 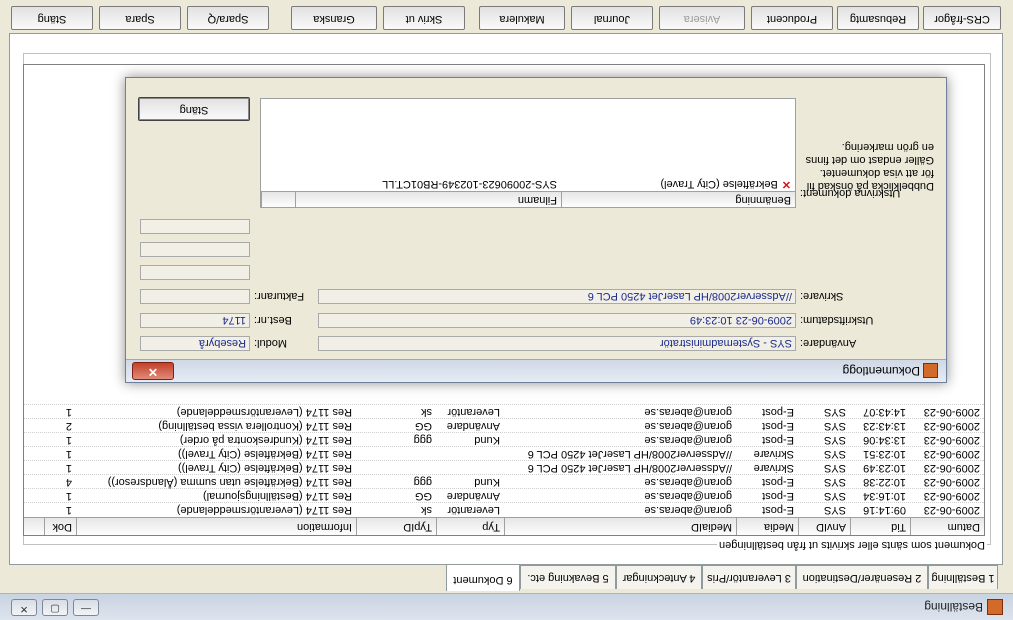 I want to click on printed-at-label: Utskriftsdatum:, so click(x=837, y=320).